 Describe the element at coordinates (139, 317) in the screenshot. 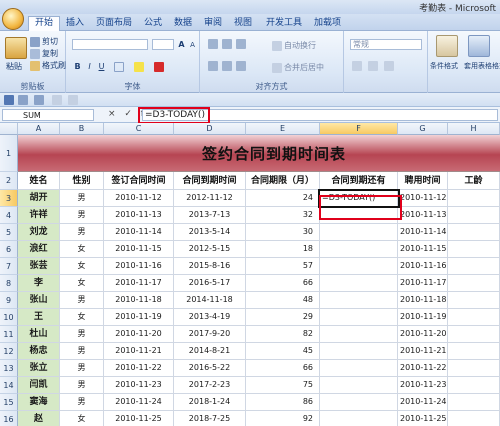

I see `cell-sign-date: 2010-11-19` at that location.